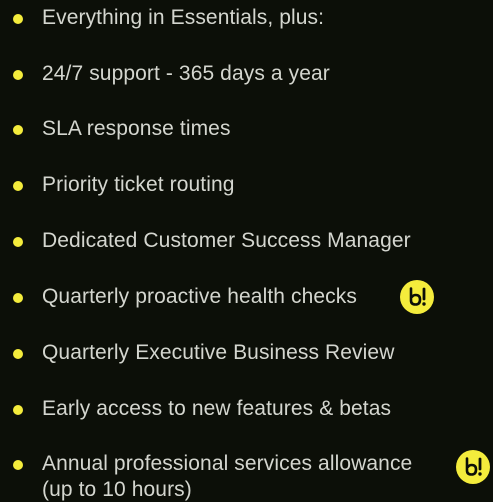 Image resolution: width=493 pixels, height=502 pixels. I want to click on feature-label: Everything in Essentials, plus:, so click(183, 17).